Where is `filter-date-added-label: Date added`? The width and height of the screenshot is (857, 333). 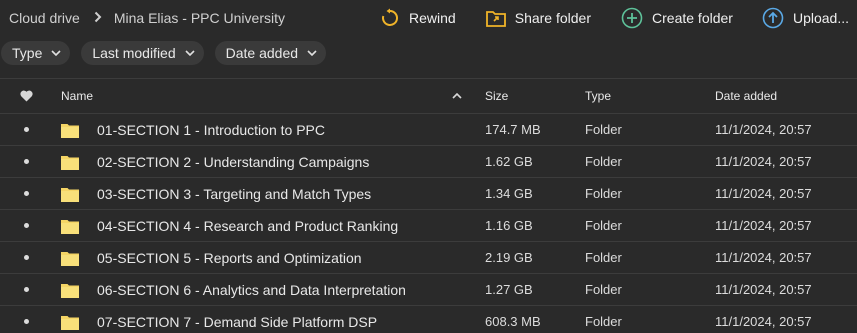 filter-date-added-label: Date added is located at coordinates (262, 53).